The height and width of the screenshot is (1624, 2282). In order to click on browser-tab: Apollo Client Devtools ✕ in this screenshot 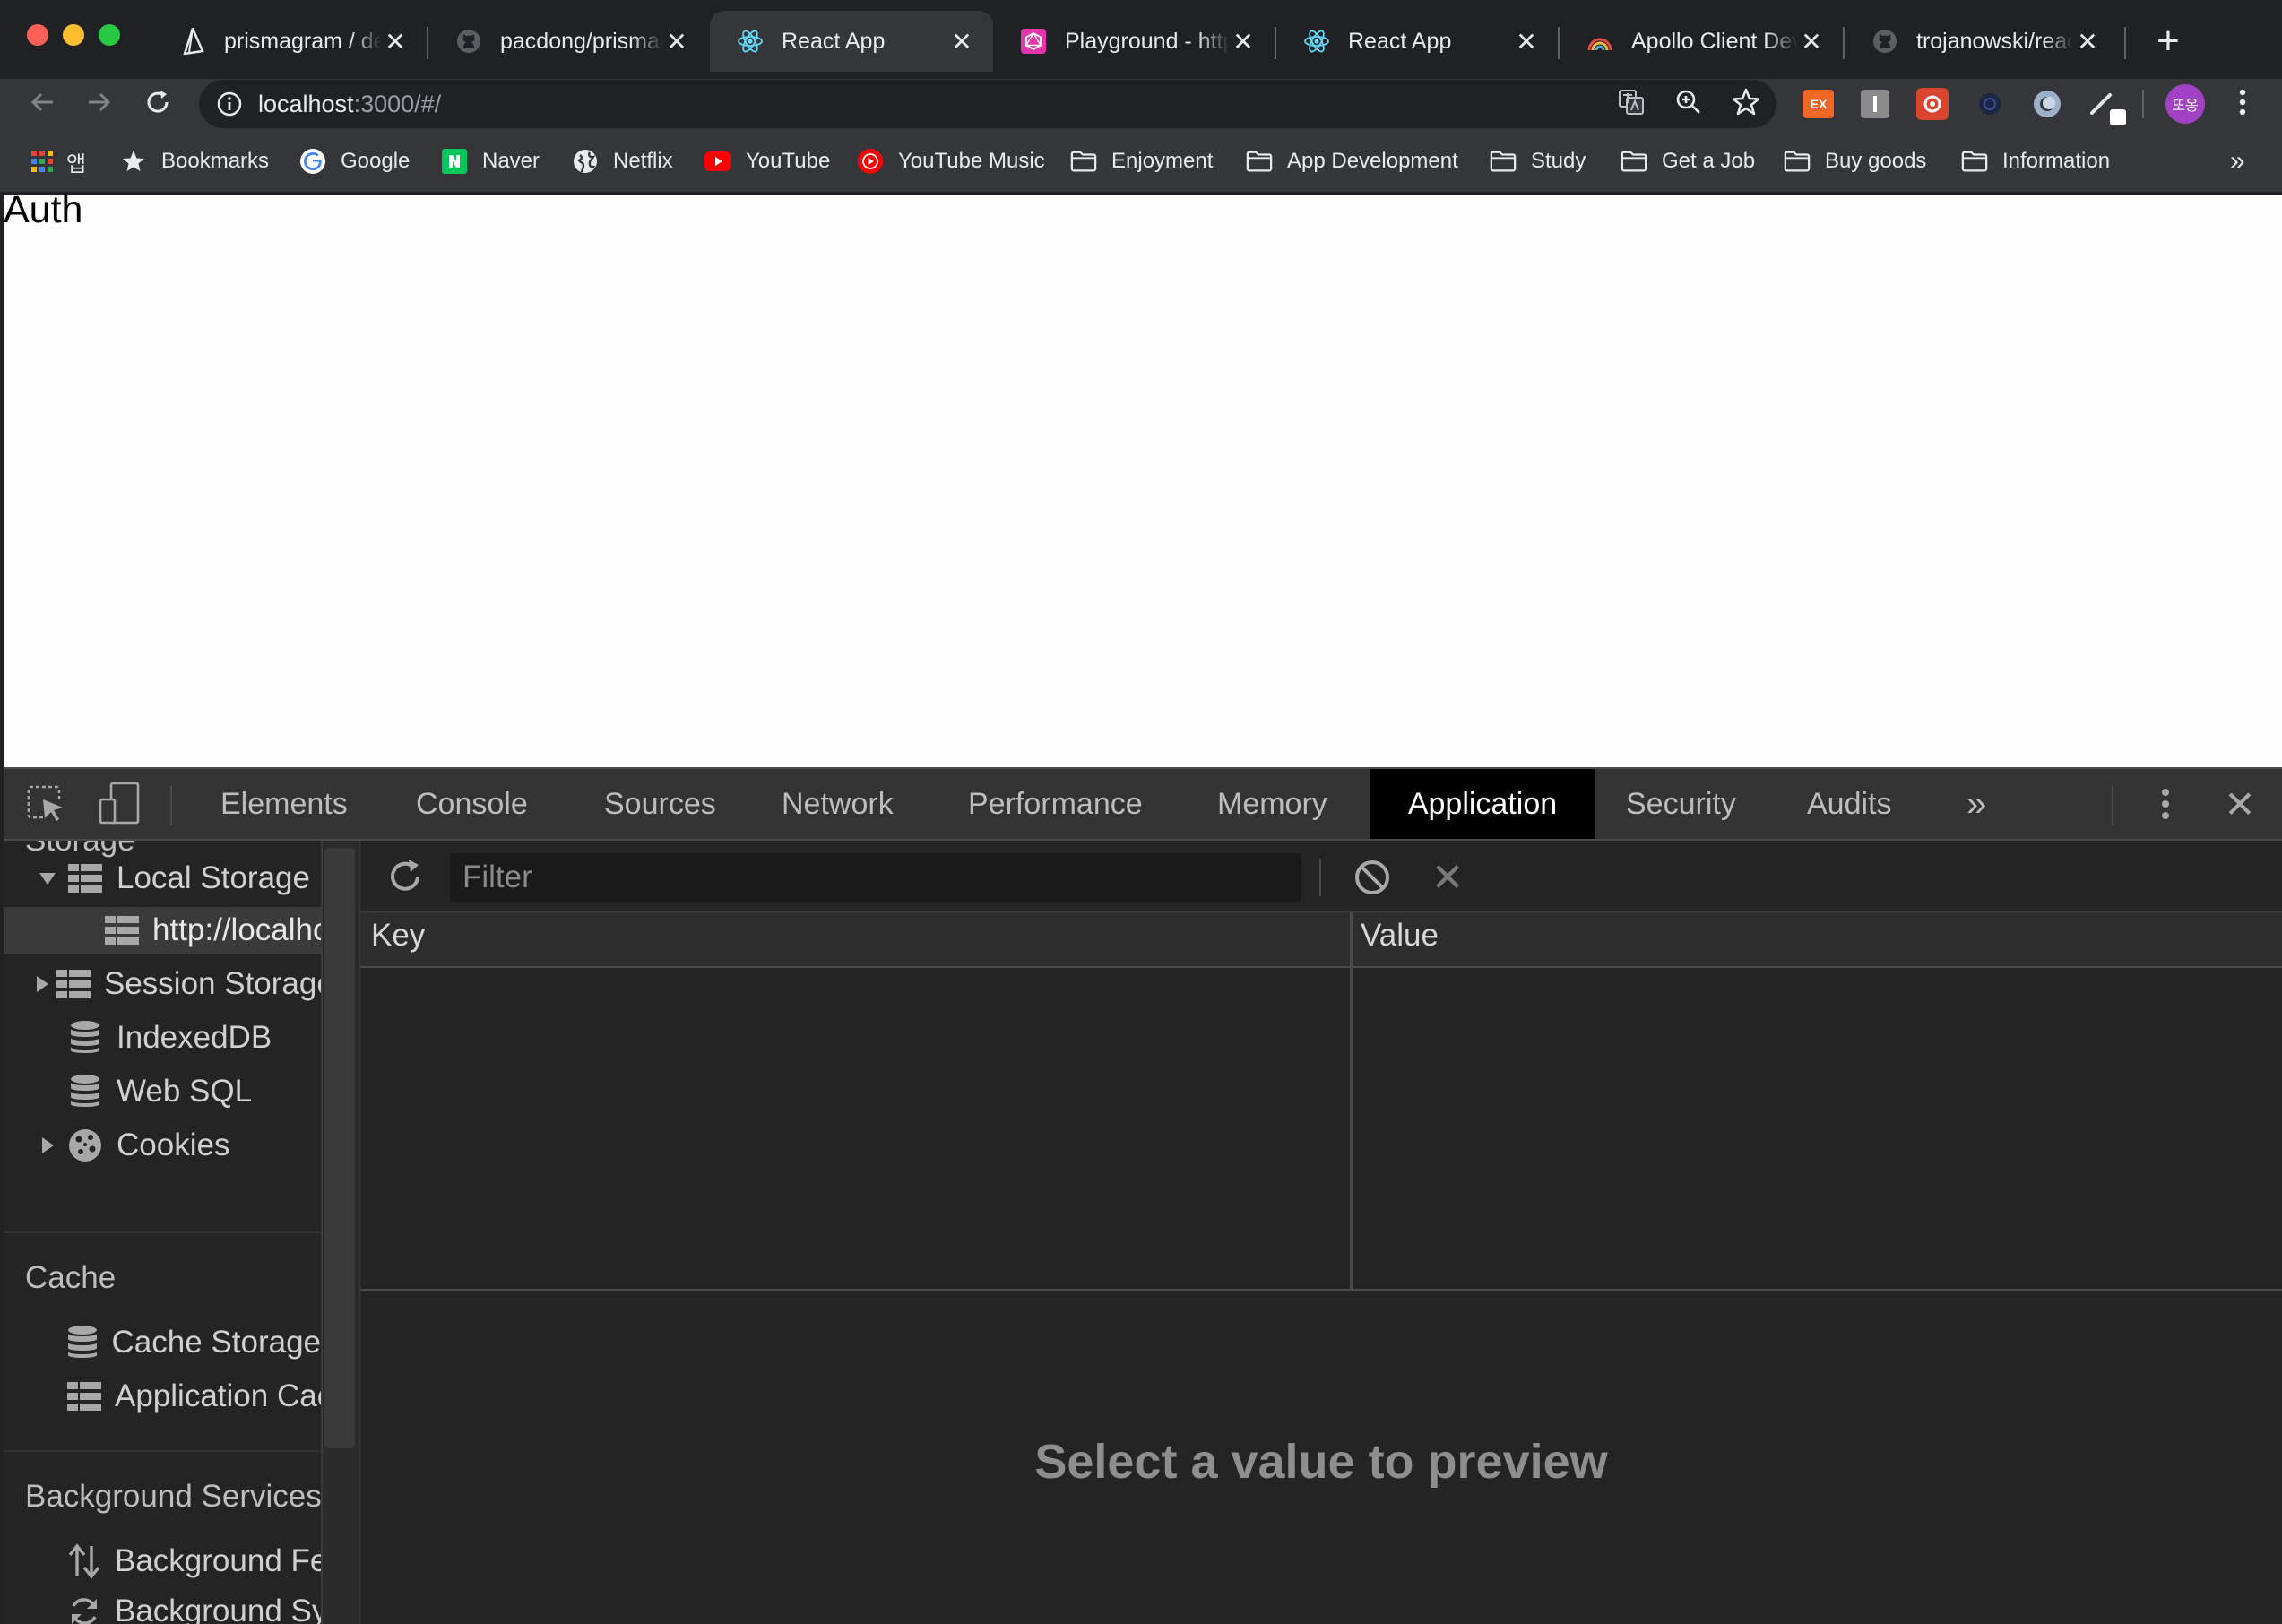, I will do `click(1701, 41)`.